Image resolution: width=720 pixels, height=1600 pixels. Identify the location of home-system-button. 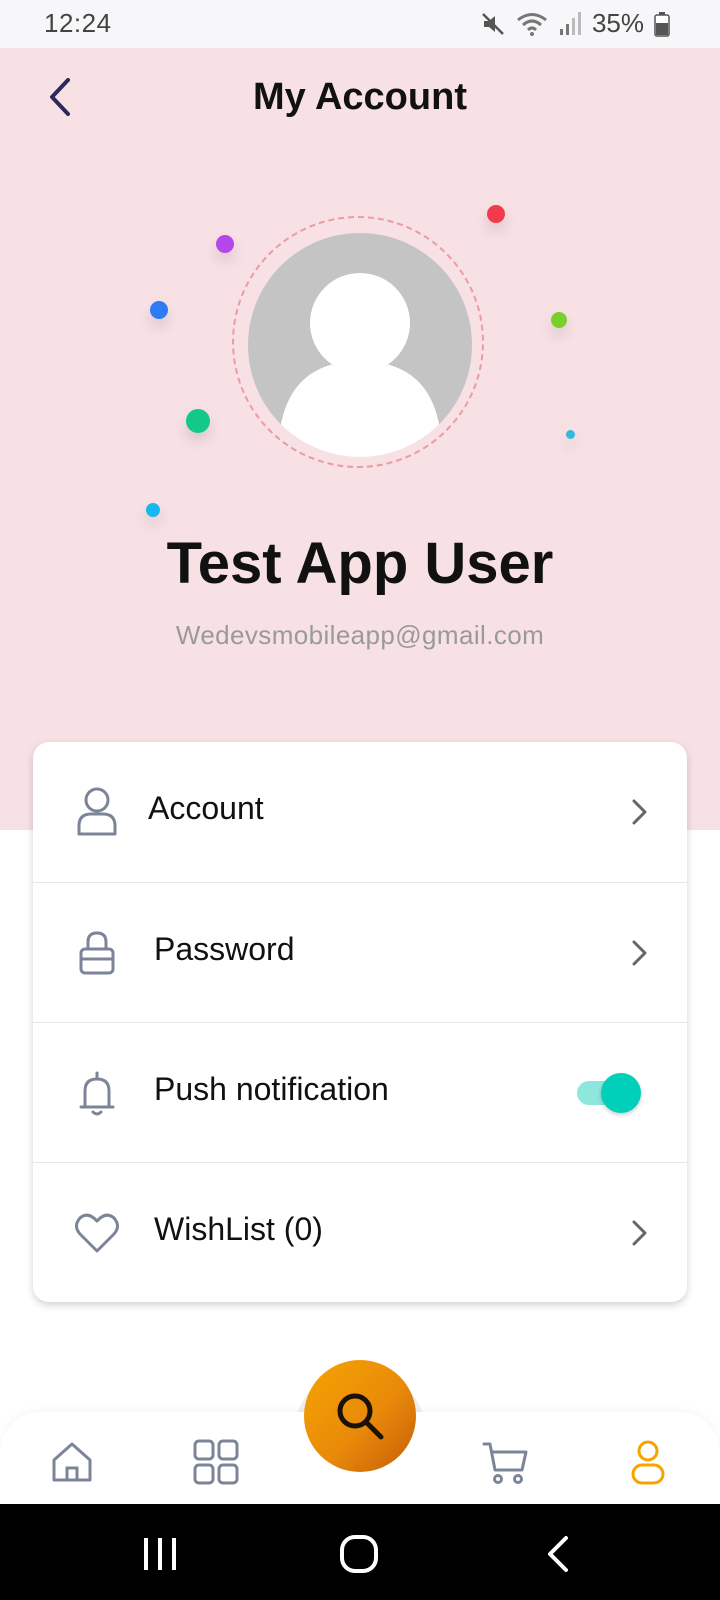
(360, 1554).